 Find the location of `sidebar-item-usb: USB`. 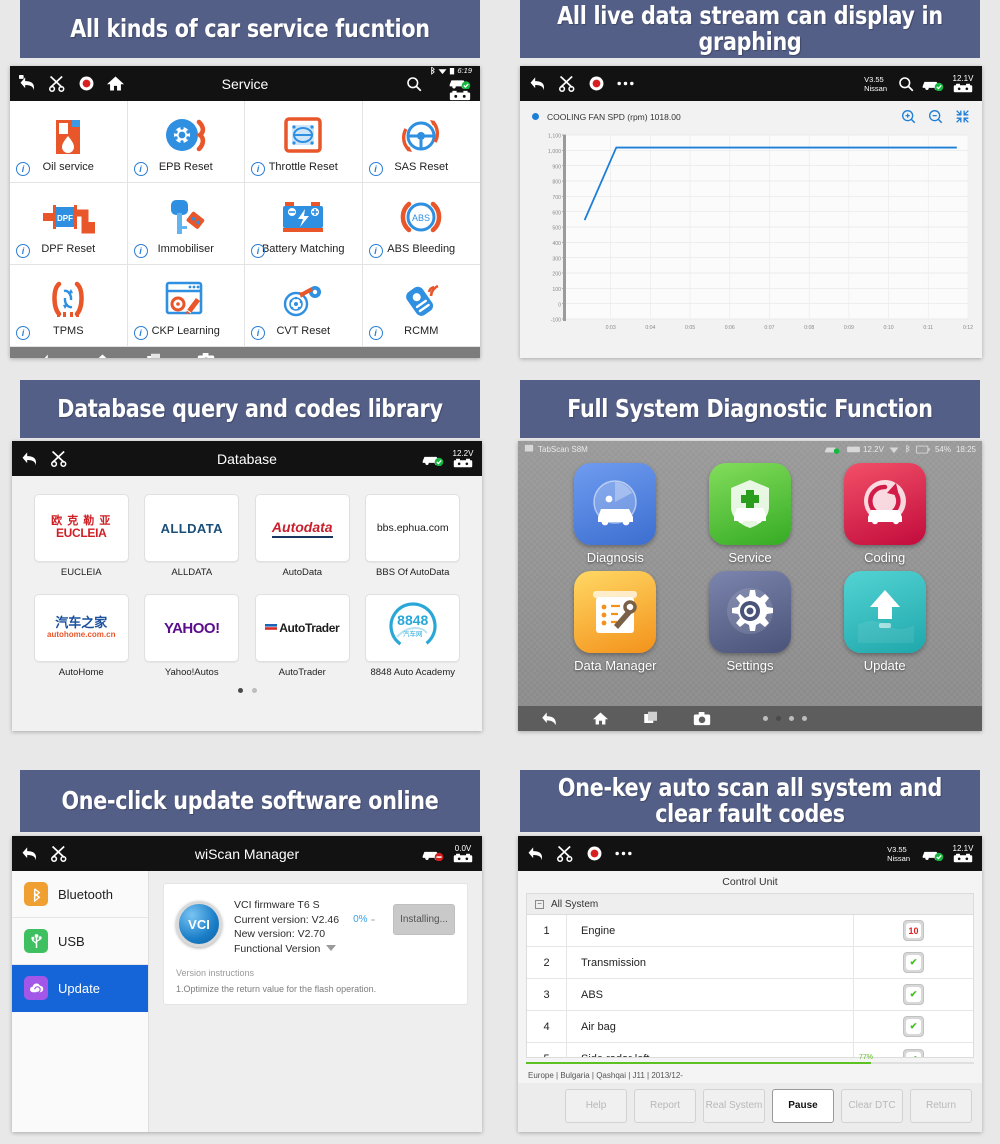

sidebar-item-usb: USB is located at coordinates (80, 941).